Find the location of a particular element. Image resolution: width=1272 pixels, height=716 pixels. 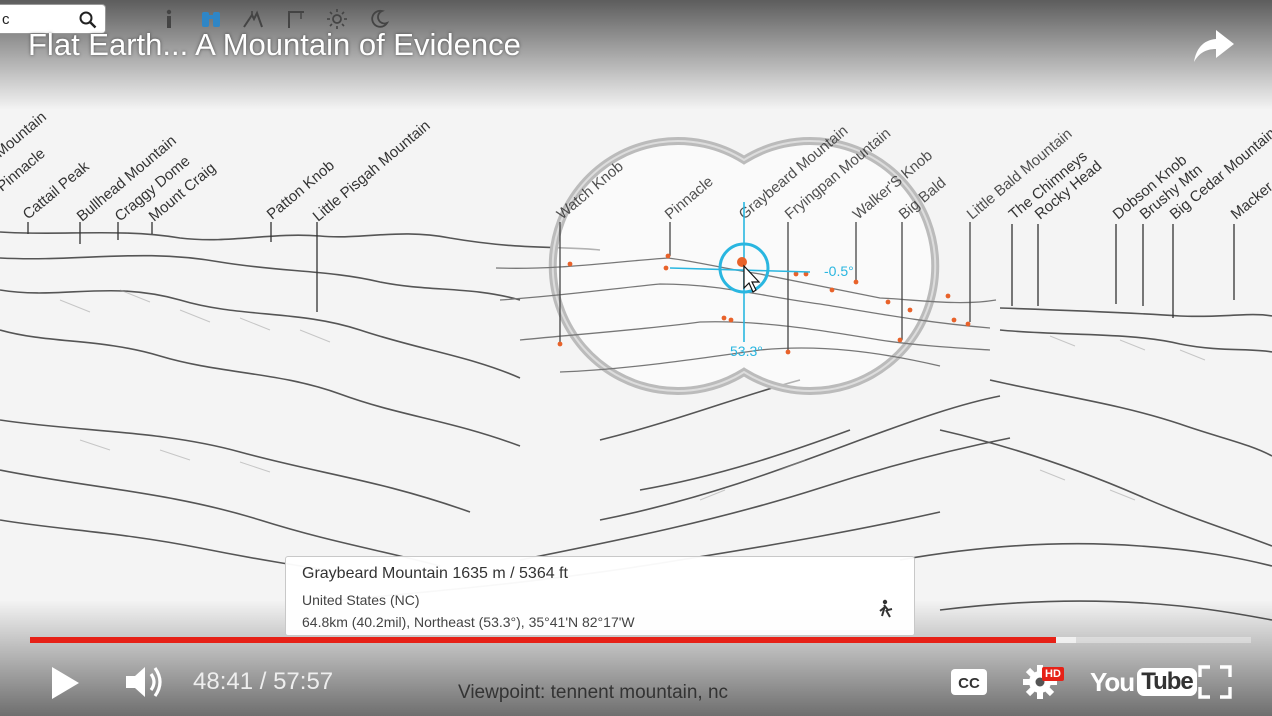

share-arrow-icon is located at coordinates (1214, 46).